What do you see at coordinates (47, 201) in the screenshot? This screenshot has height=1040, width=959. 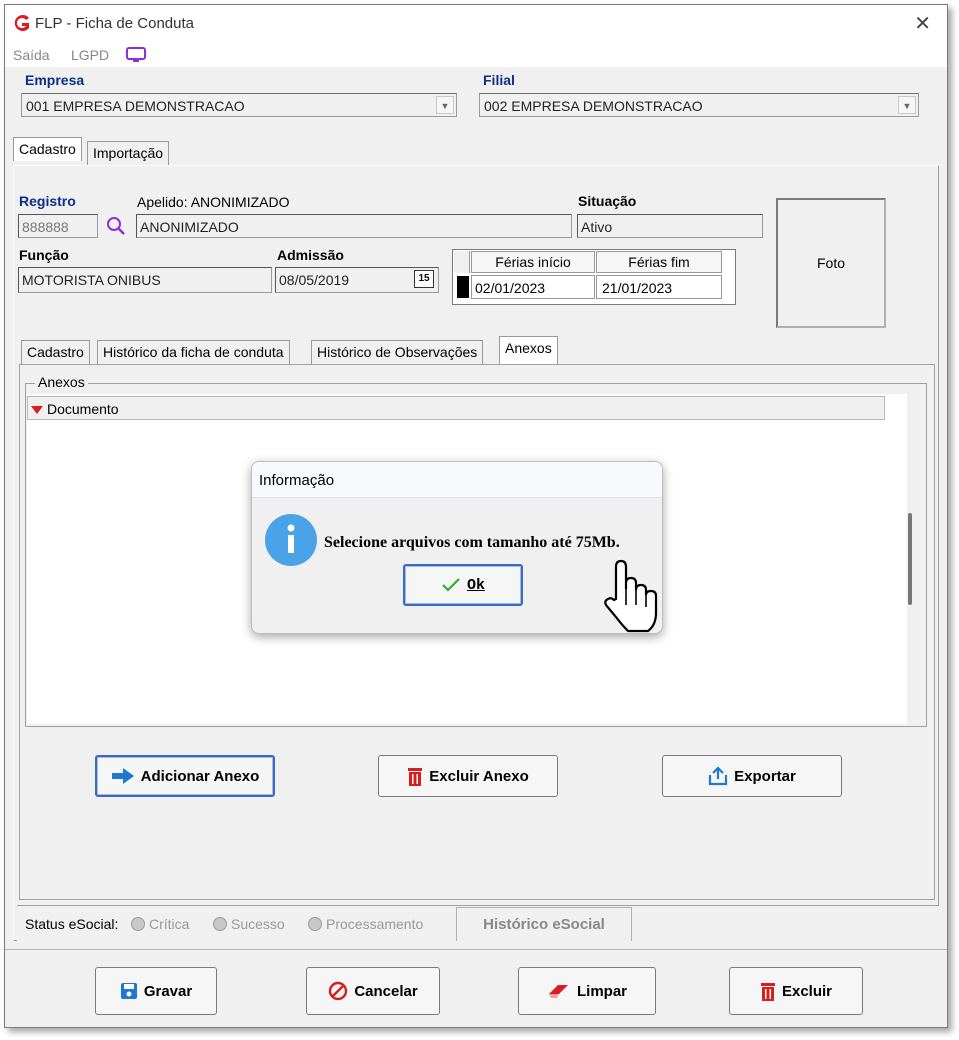 I see `registro-label: Registro` at bounding box center [47, 201].